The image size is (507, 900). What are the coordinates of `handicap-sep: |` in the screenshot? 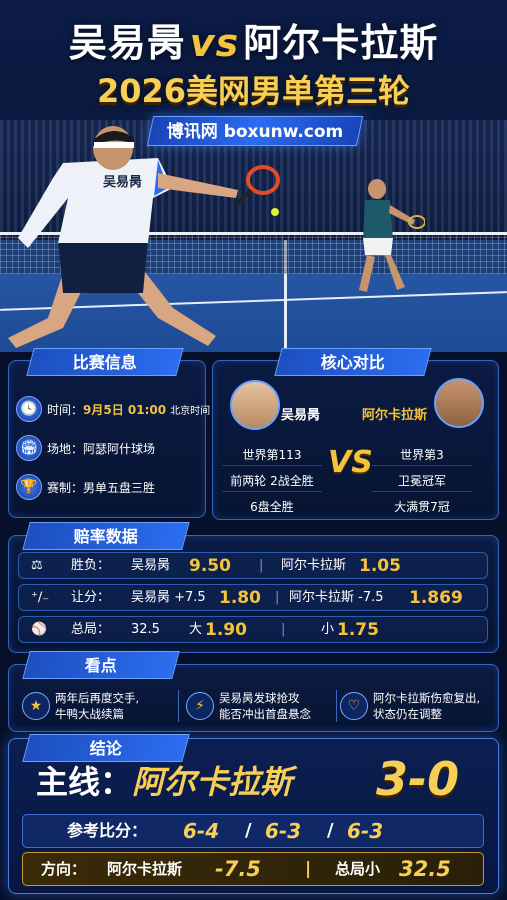 It's located at (277, 597).